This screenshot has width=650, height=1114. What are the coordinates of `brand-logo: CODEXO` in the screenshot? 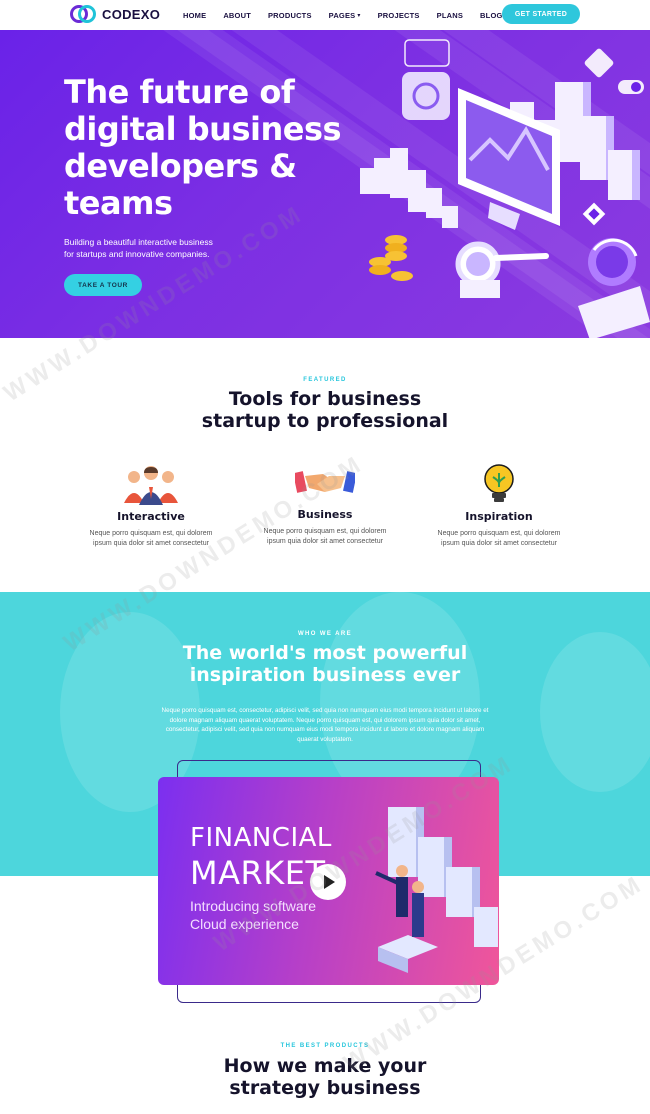 It's located at (115, 14).